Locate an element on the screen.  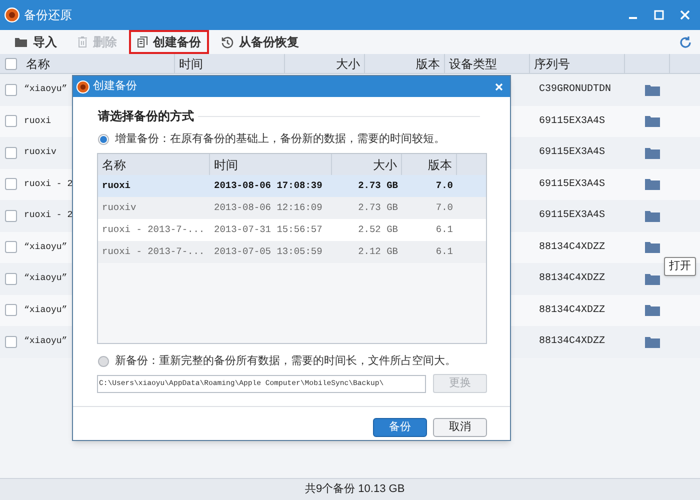
table-cell-text: 2013-07-31 15:56:57 is located at coordinates (268, 229).